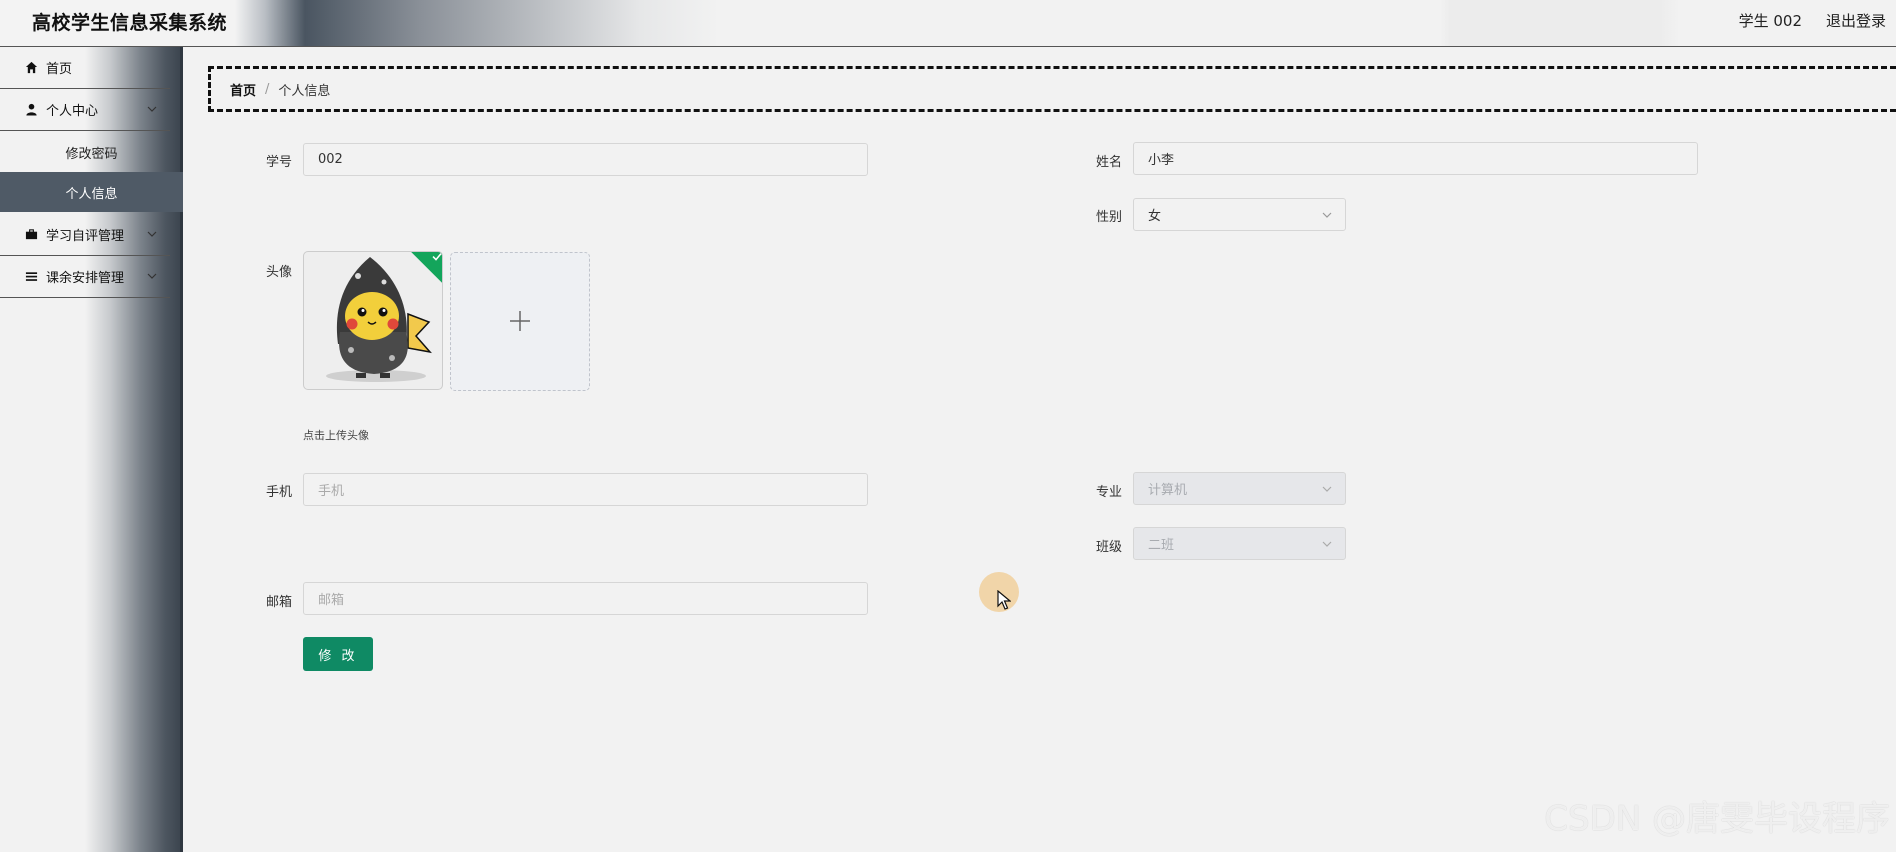  I want to click on phone-label: 手机, so click(278, 492).